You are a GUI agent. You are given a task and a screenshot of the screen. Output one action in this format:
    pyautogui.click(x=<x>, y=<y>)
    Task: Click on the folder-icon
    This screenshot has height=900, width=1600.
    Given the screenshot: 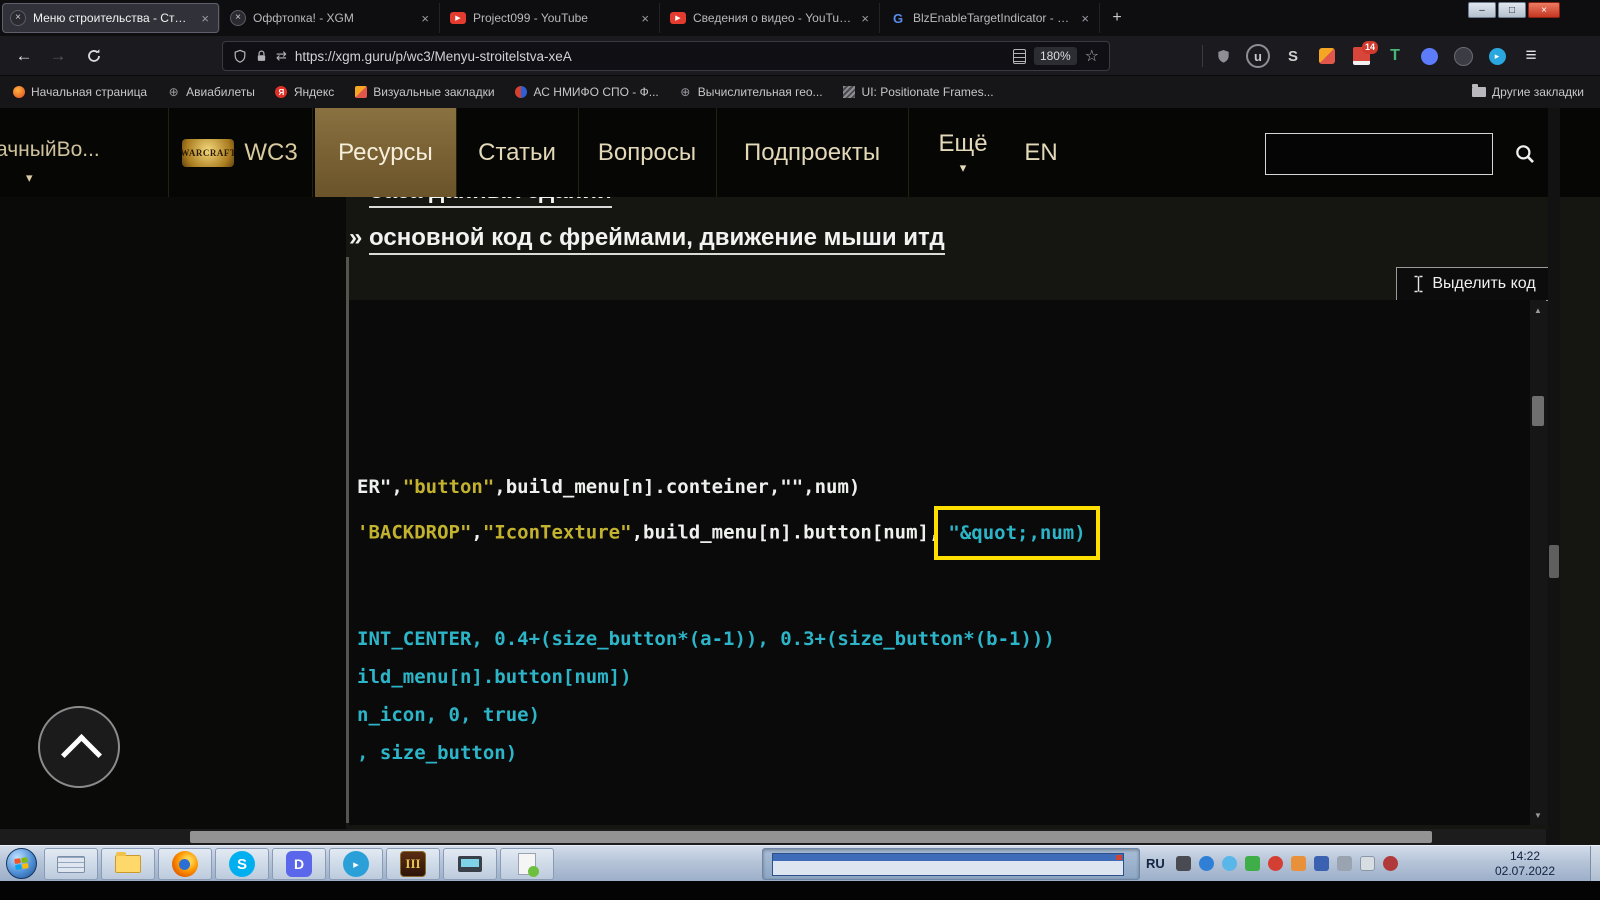 What is the action you would take?
    pyautogui.click(x=1479, y=90)
    